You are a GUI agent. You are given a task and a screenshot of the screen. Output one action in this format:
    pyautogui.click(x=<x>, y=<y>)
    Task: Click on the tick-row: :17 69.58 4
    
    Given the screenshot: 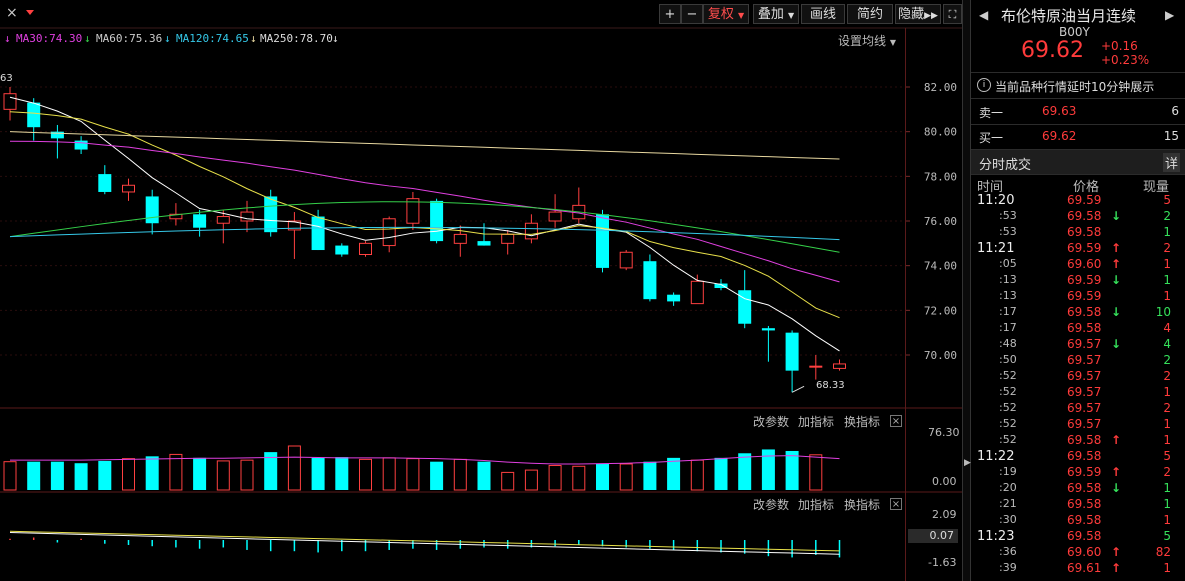 What is the action you would take?
    pyautogui.click(x=1078, y=329)
    